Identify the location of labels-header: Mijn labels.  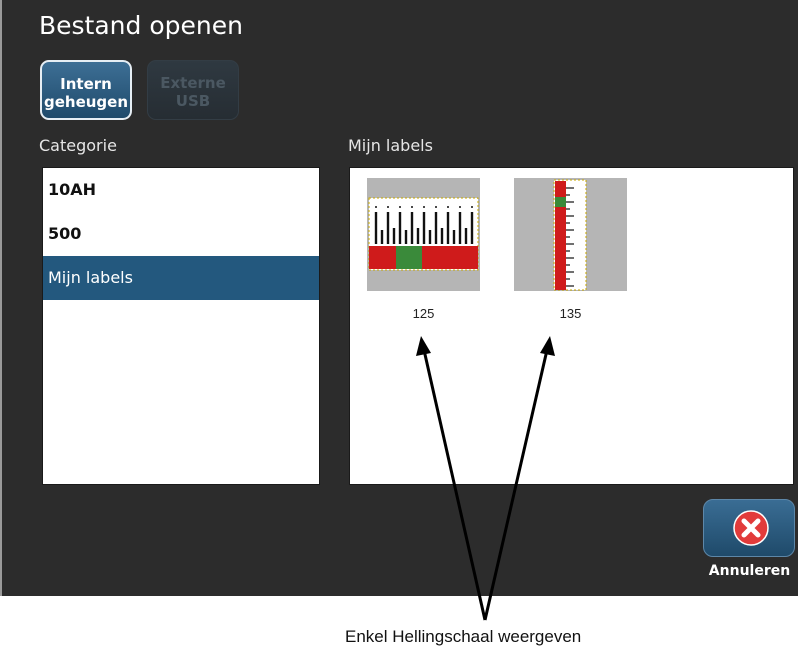
(390, 145).